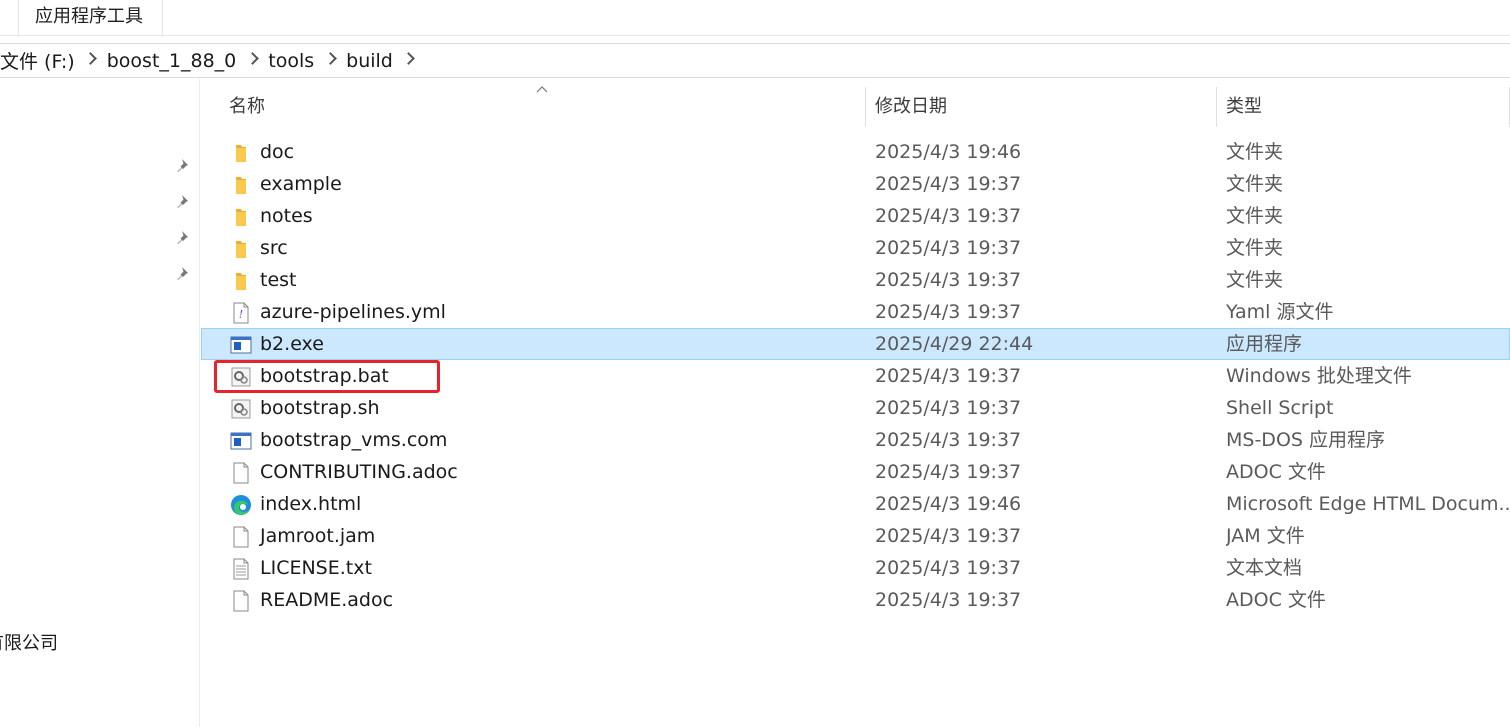 This screenshot has width=1510, height=727. What do you see at coordinates (855, 408) in the screenshot?
I see `file-row: bootstrap.sh 2025/4/3 19:37 Shell Script` at bounding box center [855, 408].